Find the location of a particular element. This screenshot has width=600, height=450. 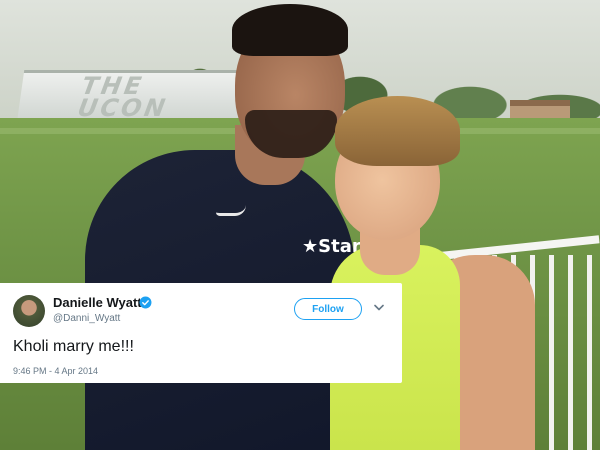

photo-woman-hair is located at coordinates (397, 131).